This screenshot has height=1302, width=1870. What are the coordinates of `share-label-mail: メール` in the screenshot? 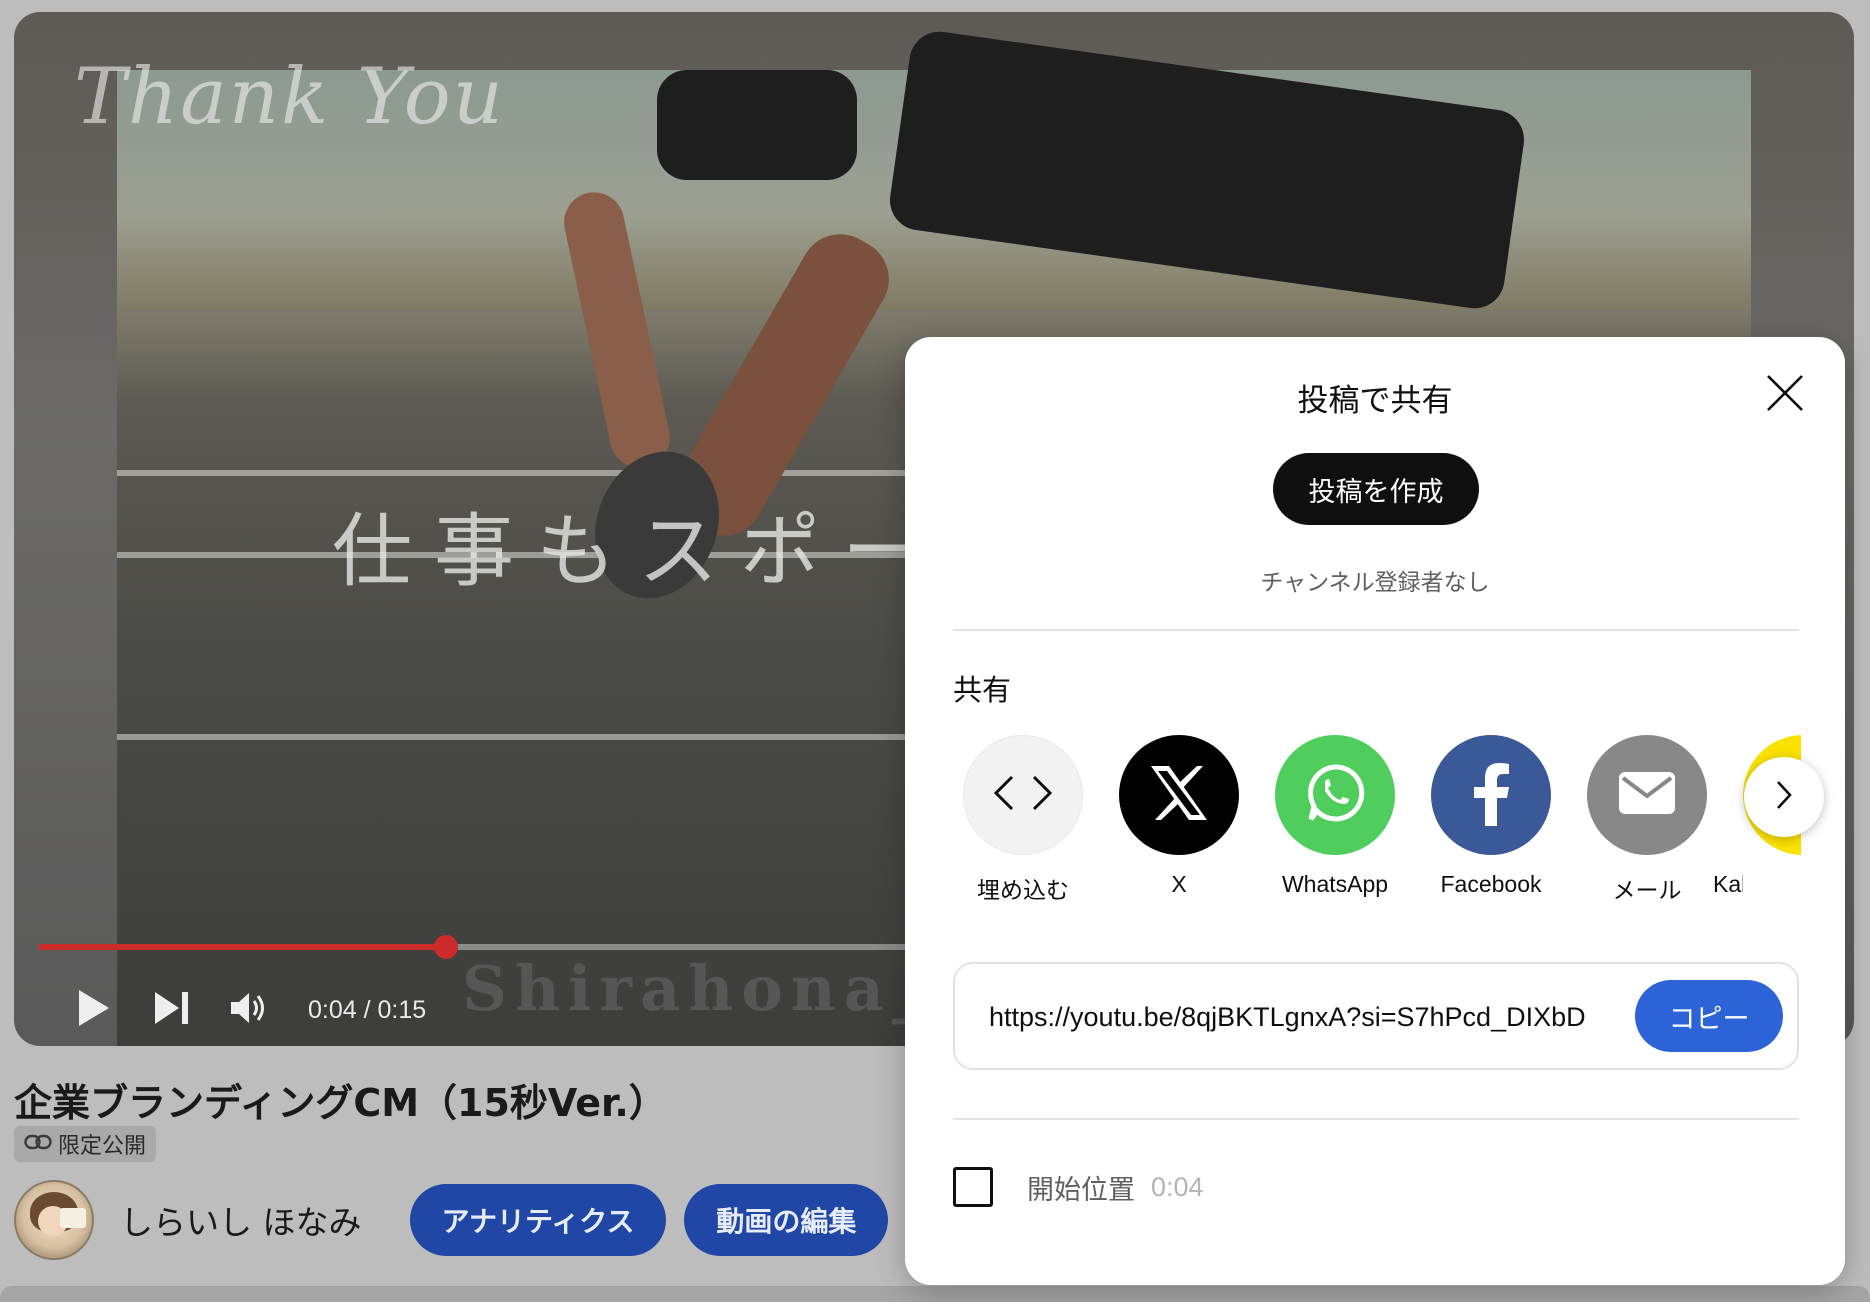 It's located at (1647, 890).